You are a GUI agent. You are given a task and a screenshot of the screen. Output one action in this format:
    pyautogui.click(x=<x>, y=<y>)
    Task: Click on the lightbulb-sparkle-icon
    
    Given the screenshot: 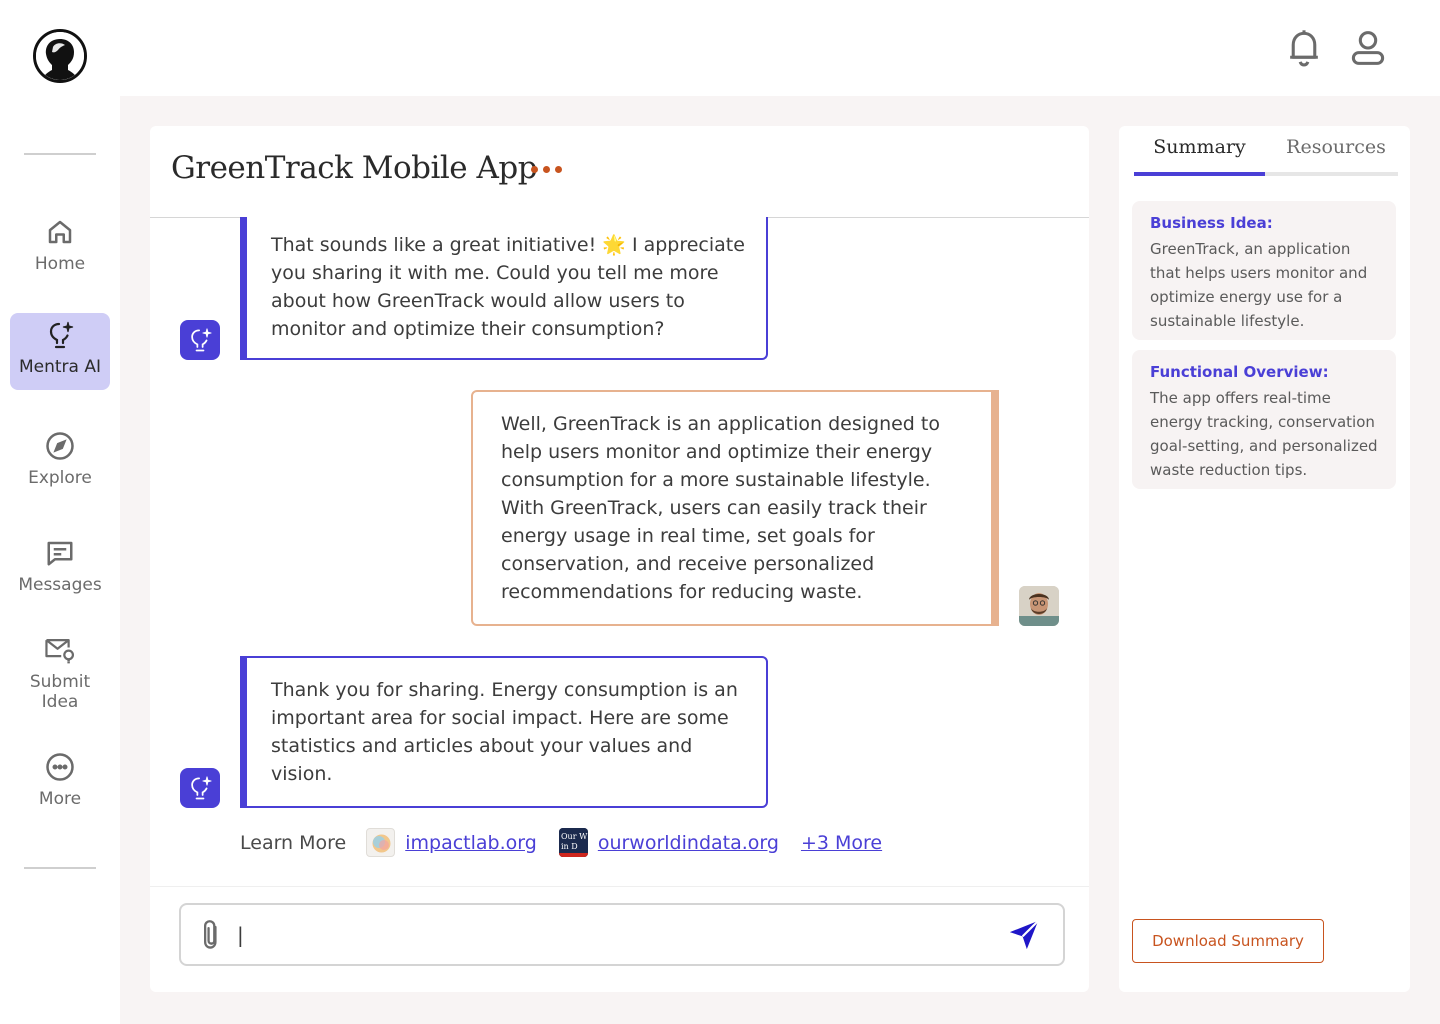 What is the action you would take?
    pyautogui.click(x=60, y=335)
    